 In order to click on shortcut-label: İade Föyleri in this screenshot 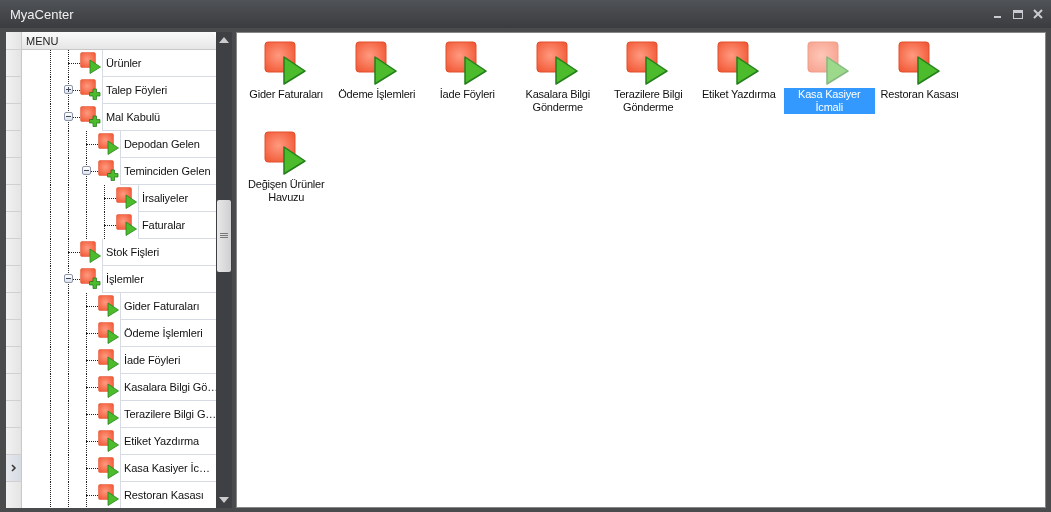, I will do `click(467, 94)`.